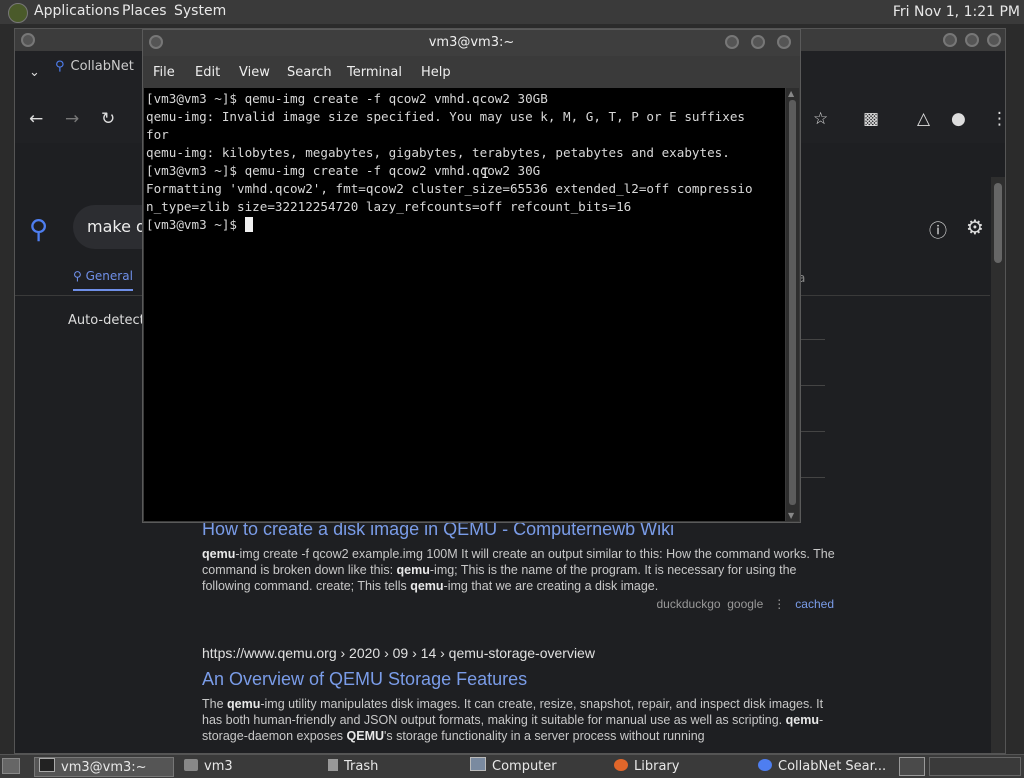  Describe the element at coordinates (923, 119) in the screenshot. I see `labs-flask-icon: △` at that location.